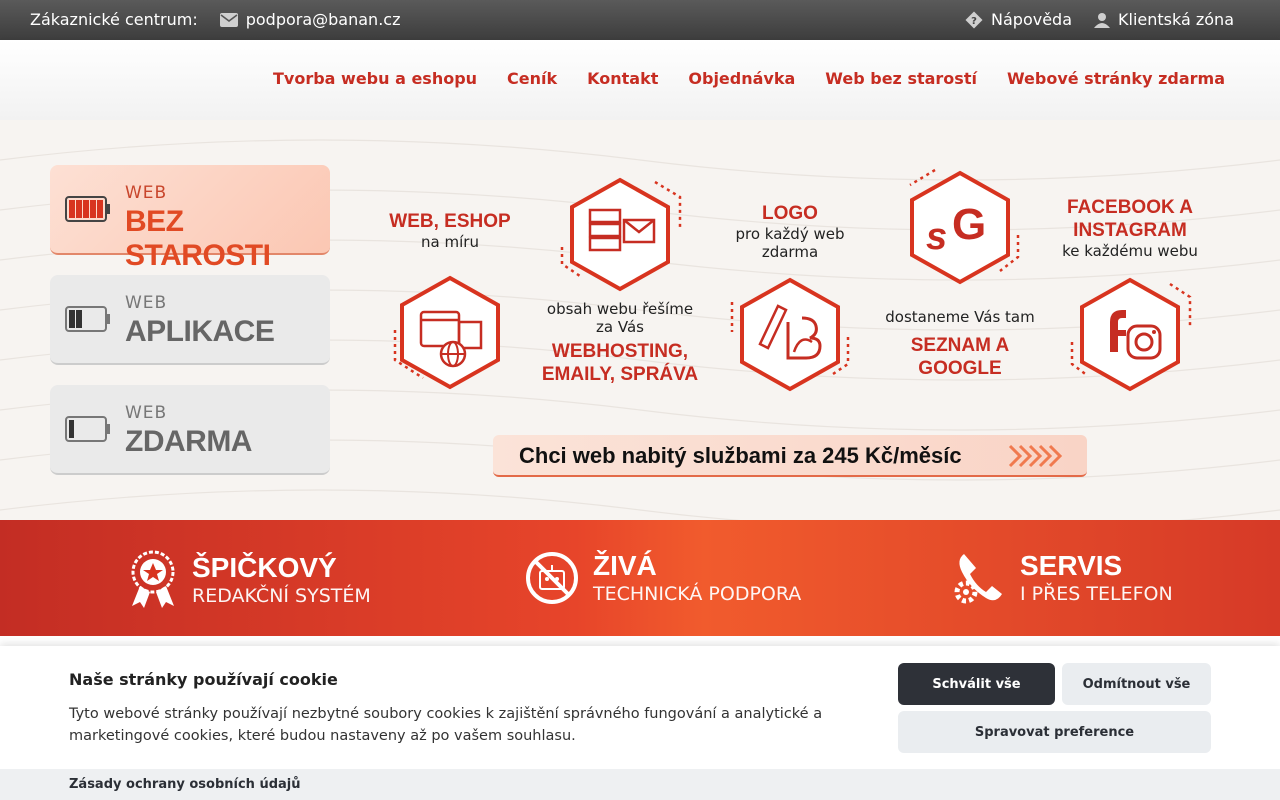  I want to click on seznam-google-icon: s G, so click(964, 226).